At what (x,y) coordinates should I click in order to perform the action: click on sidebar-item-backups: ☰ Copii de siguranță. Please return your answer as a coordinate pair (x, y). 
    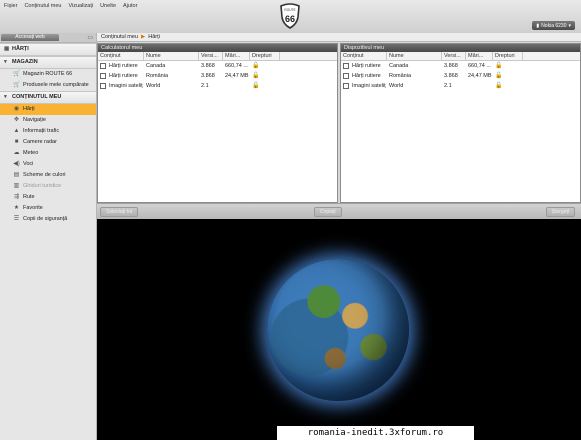
    Looking at the image, I should click on (48, 219).